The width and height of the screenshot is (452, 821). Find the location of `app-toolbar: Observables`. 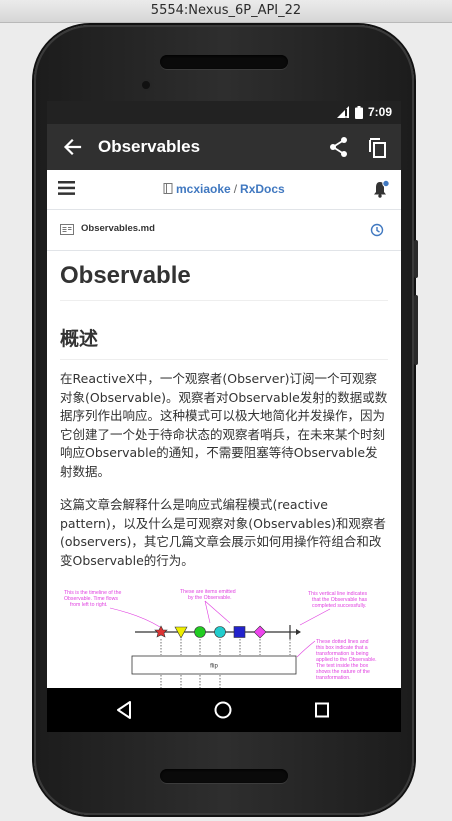

app-toolbar: Observables is located at coordinates (224, 147).